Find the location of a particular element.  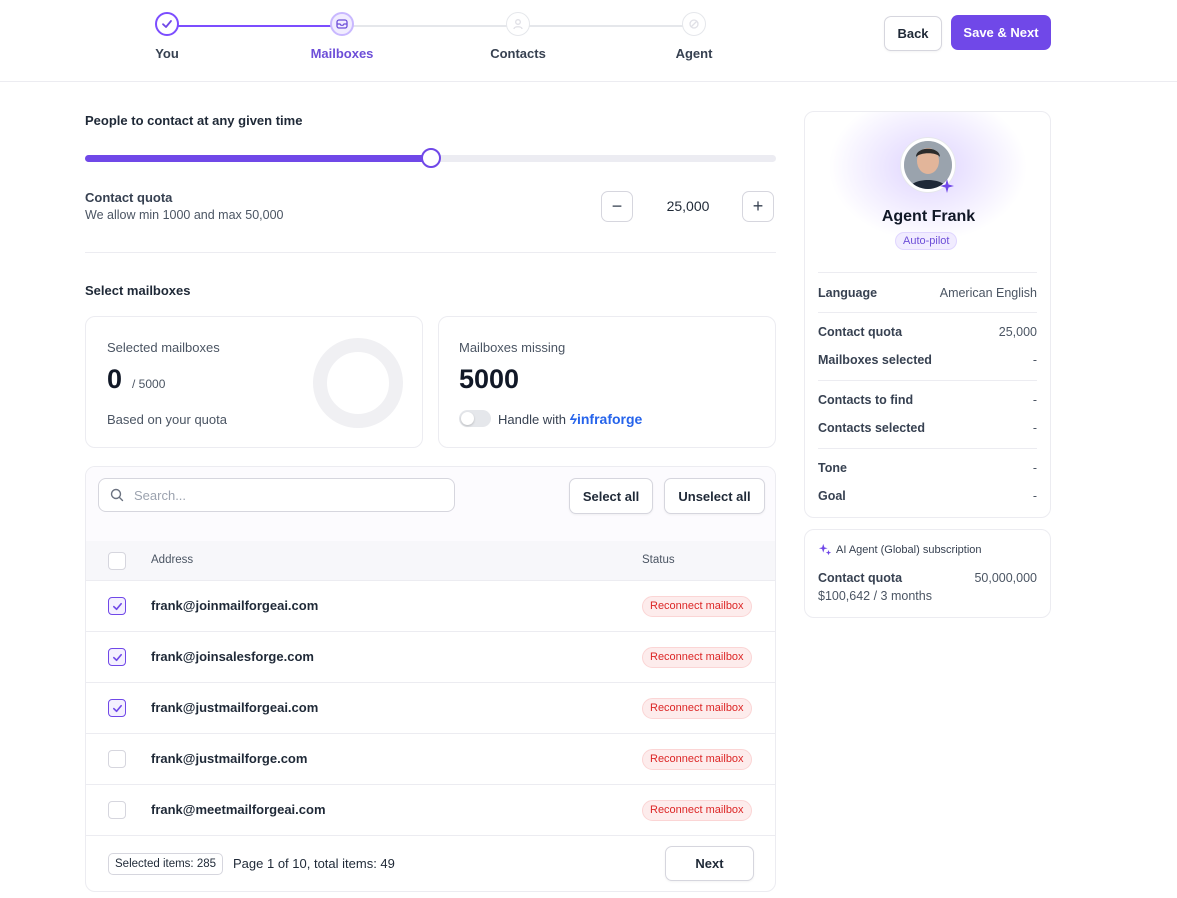

step-agent: Agent is located at coordinates (694, 36).